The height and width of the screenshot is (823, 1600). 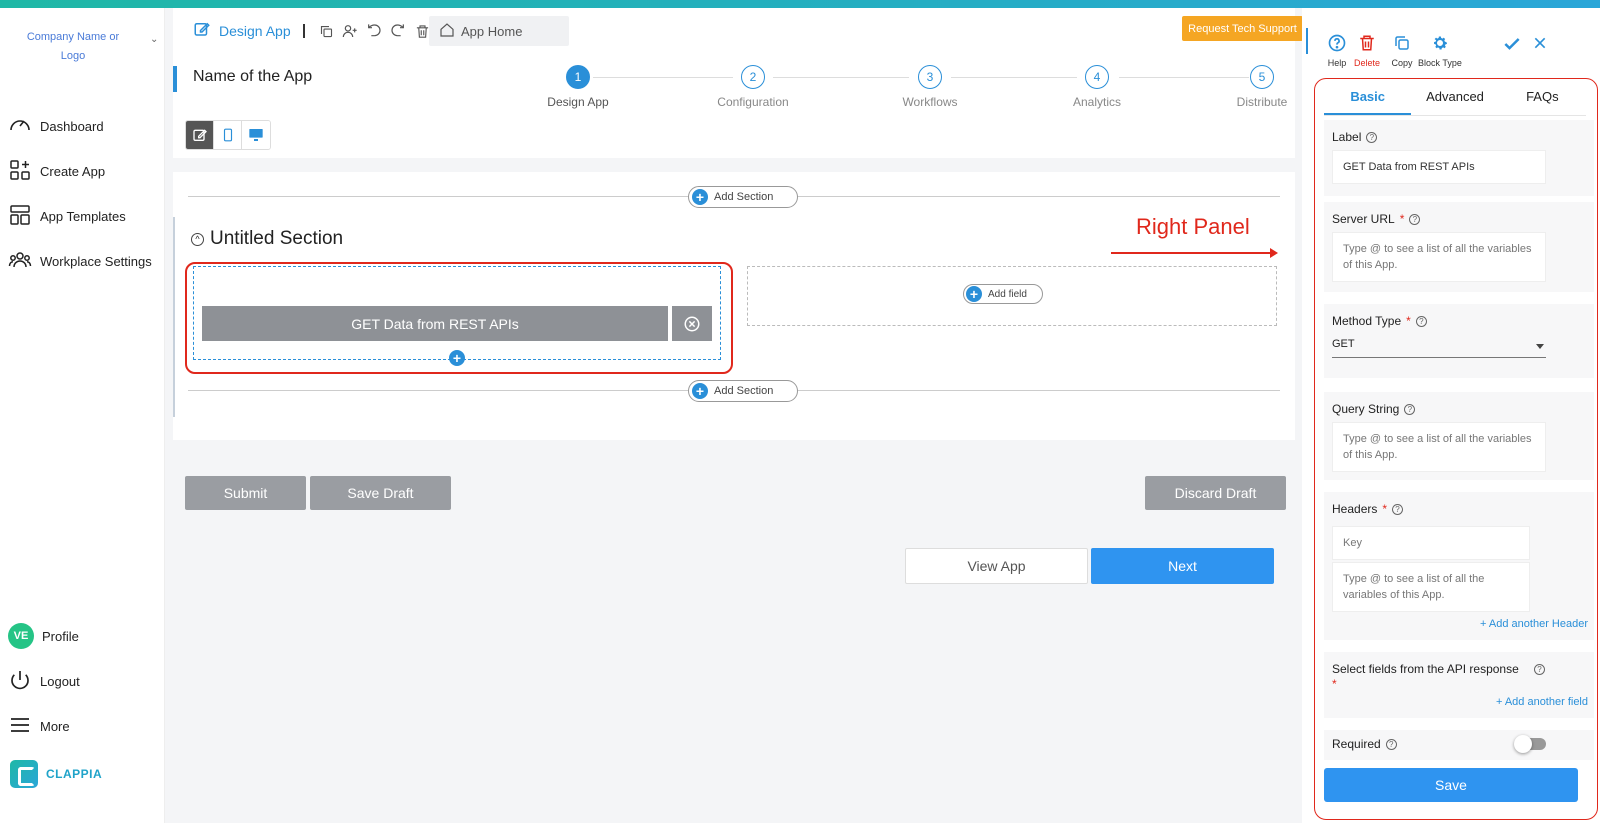 What do you see at coordinates (1003, 294) in the screenshot?
I see `add-field-button: + Add field` at bounding box center [1003, 294].